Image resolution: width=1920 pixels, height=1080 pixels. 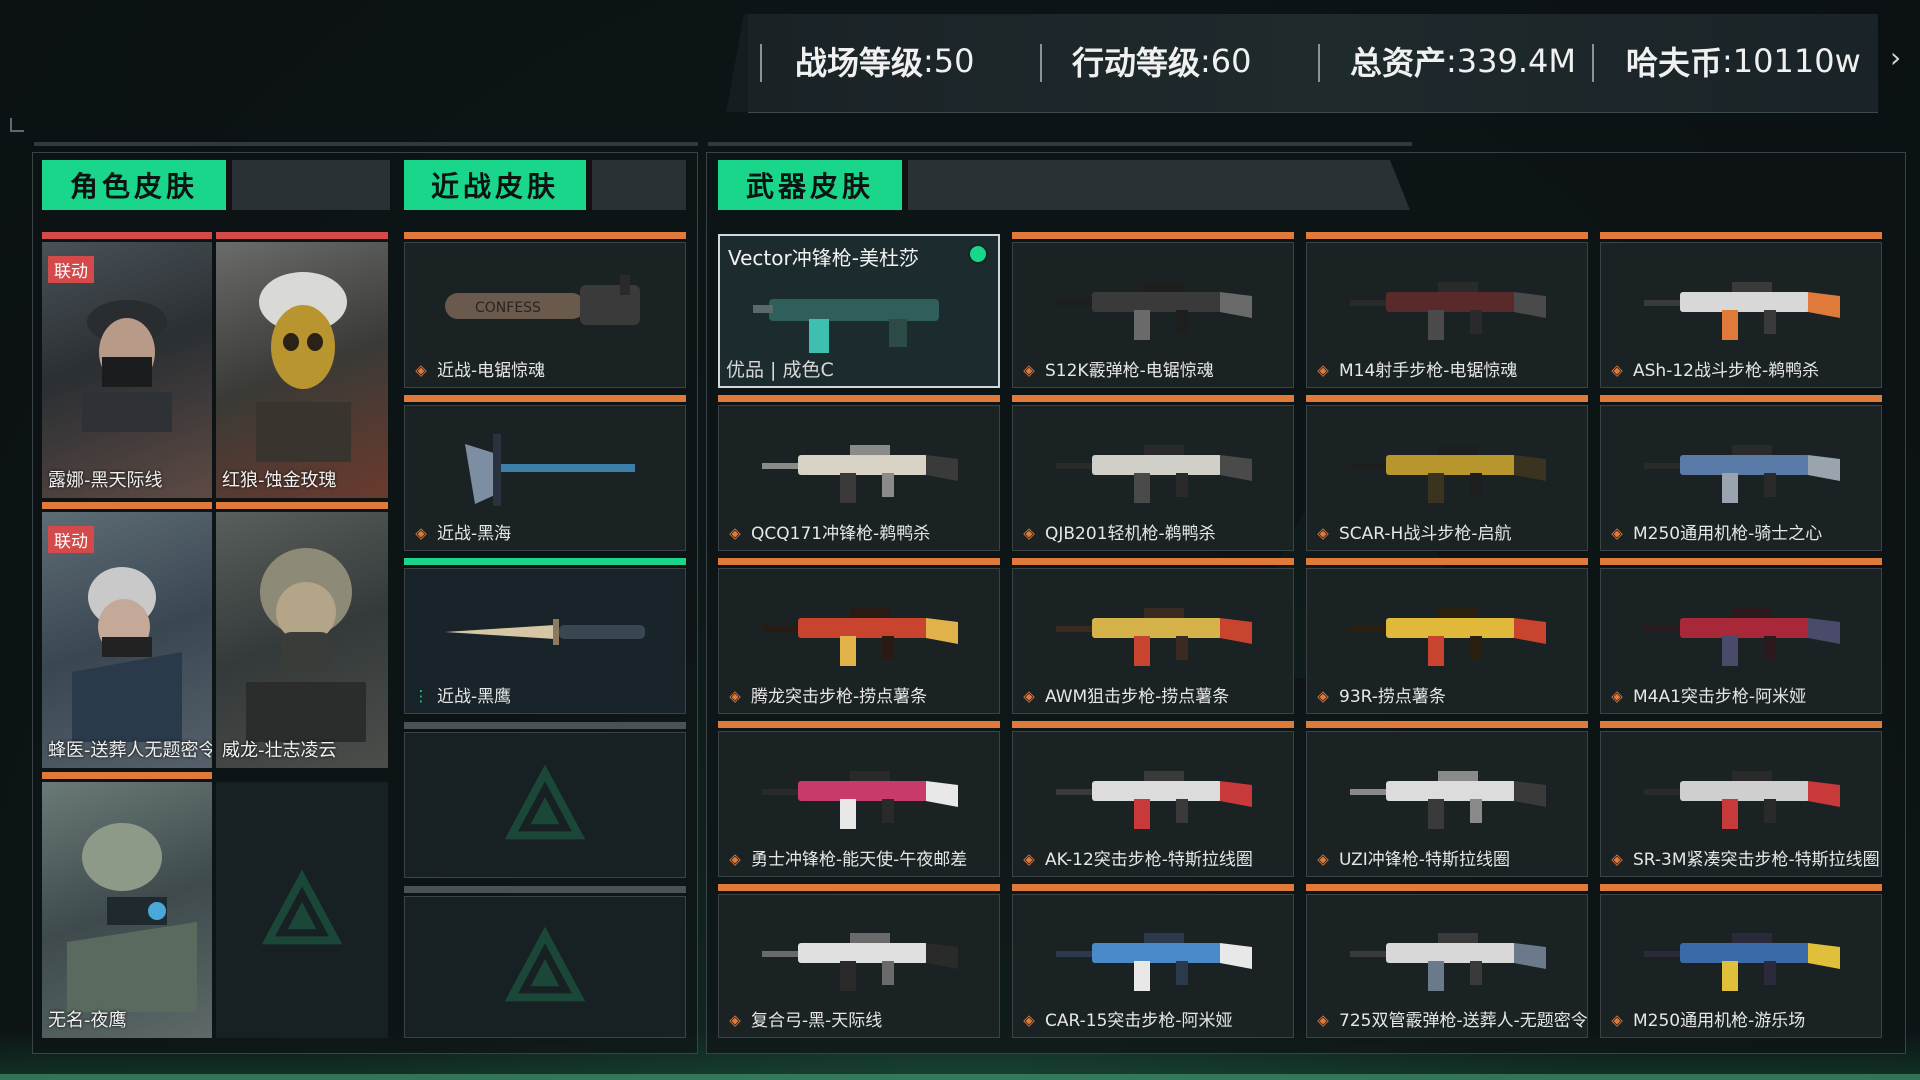 What do you see at coordinates (817, 1021) in the screenshot?
I see `weapon-label: 复合弓-黑-天际线` at bounding box center [817, 1021].